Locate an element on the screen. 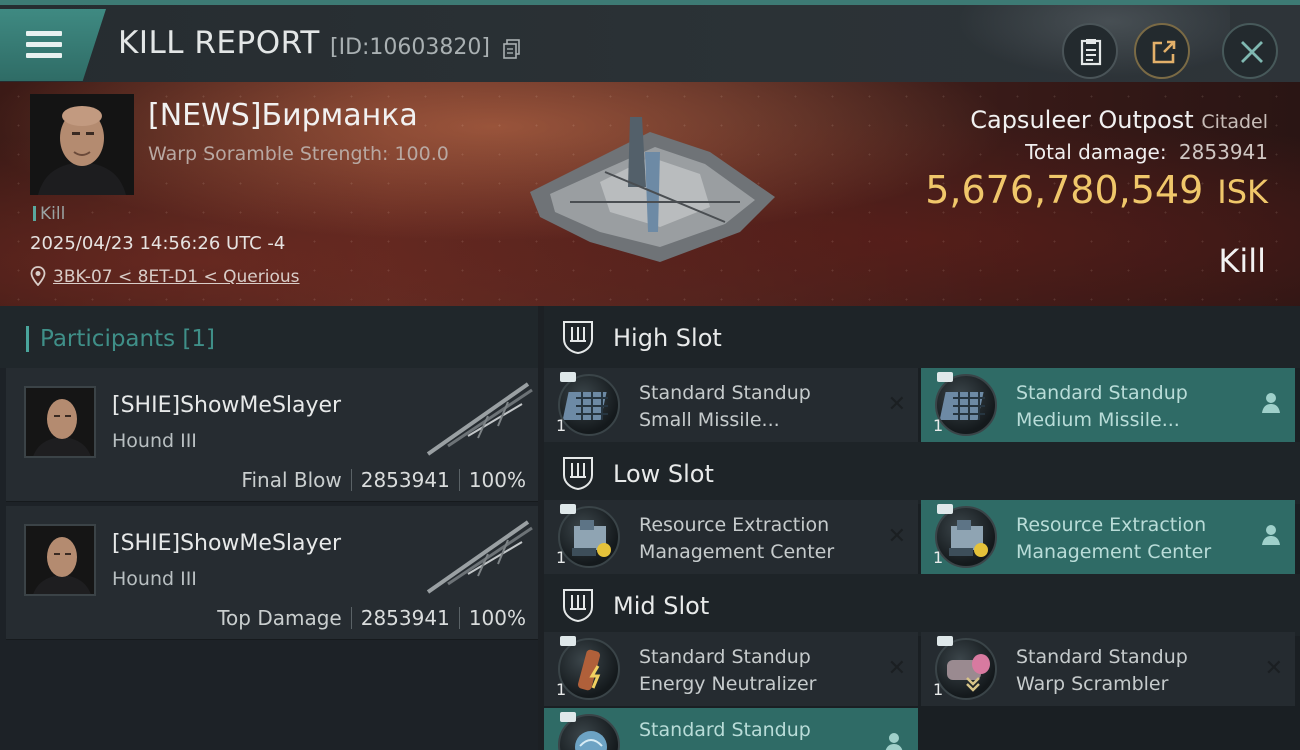  victim-name: [NEWS]Бирманка is located at coordinates (283, 115).